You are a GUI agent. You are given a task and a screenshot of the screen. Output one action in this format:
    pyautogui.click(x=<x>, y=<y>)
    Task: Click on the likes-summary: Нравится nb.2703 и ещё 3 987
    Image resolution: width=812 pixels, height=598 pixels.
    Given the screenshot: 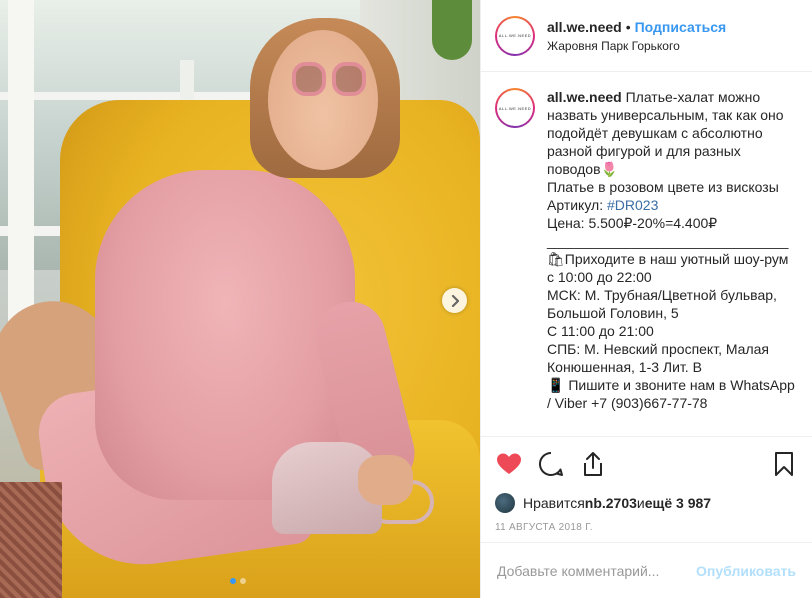 What is the action you would take?
    pyautogui.click(x=646, y=503)
    